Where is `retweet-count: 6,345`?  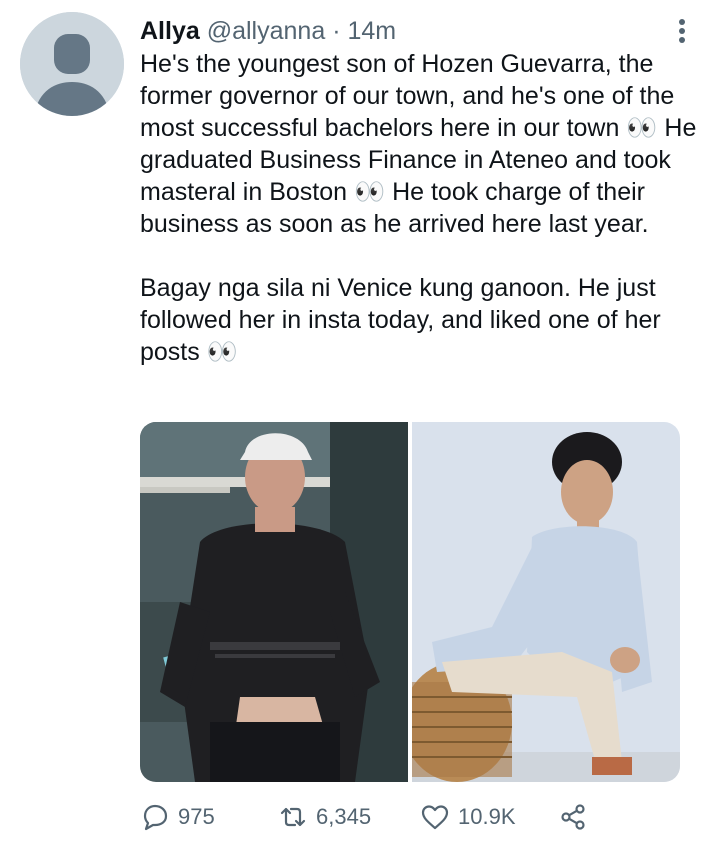
retweet-count: 6,345 is located at coordinates (344, 816).